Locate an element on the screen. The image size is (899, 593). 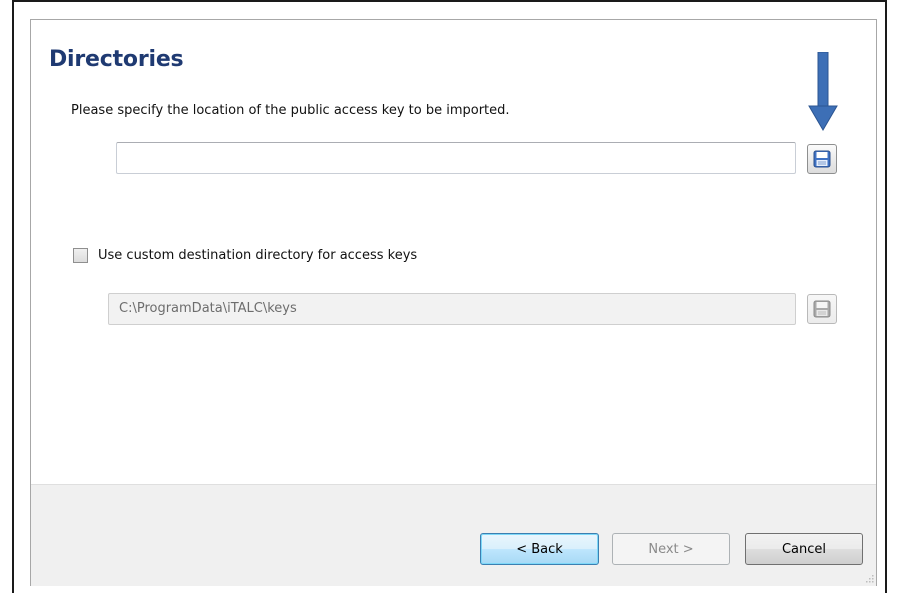
page-title: Directories is located at coordinates (116, 59).